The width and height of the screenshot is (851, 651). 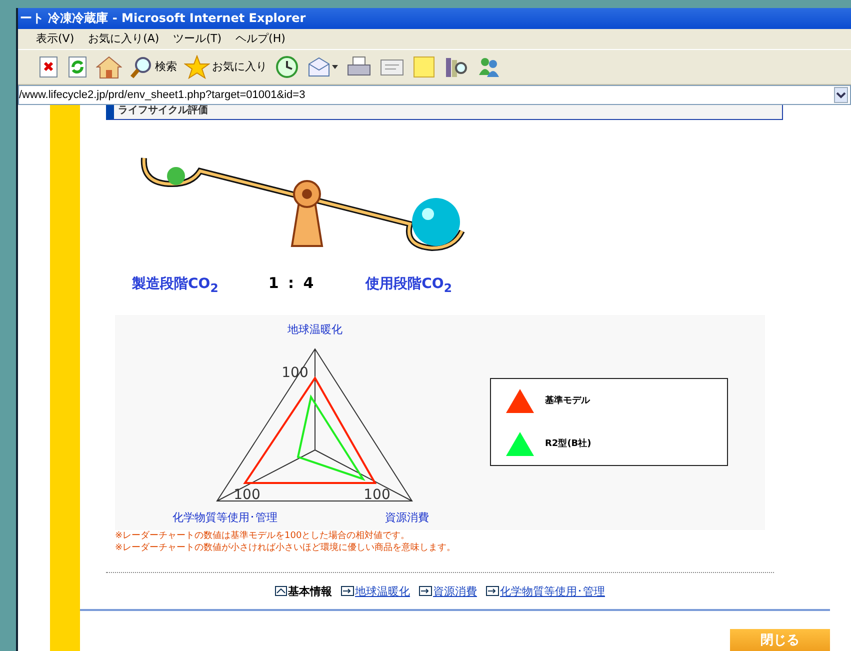 What do you see at coordinates (568, 443) in the screenshot?
I see `legend-label: R2型(B社)` at bounding box center [568, 443].